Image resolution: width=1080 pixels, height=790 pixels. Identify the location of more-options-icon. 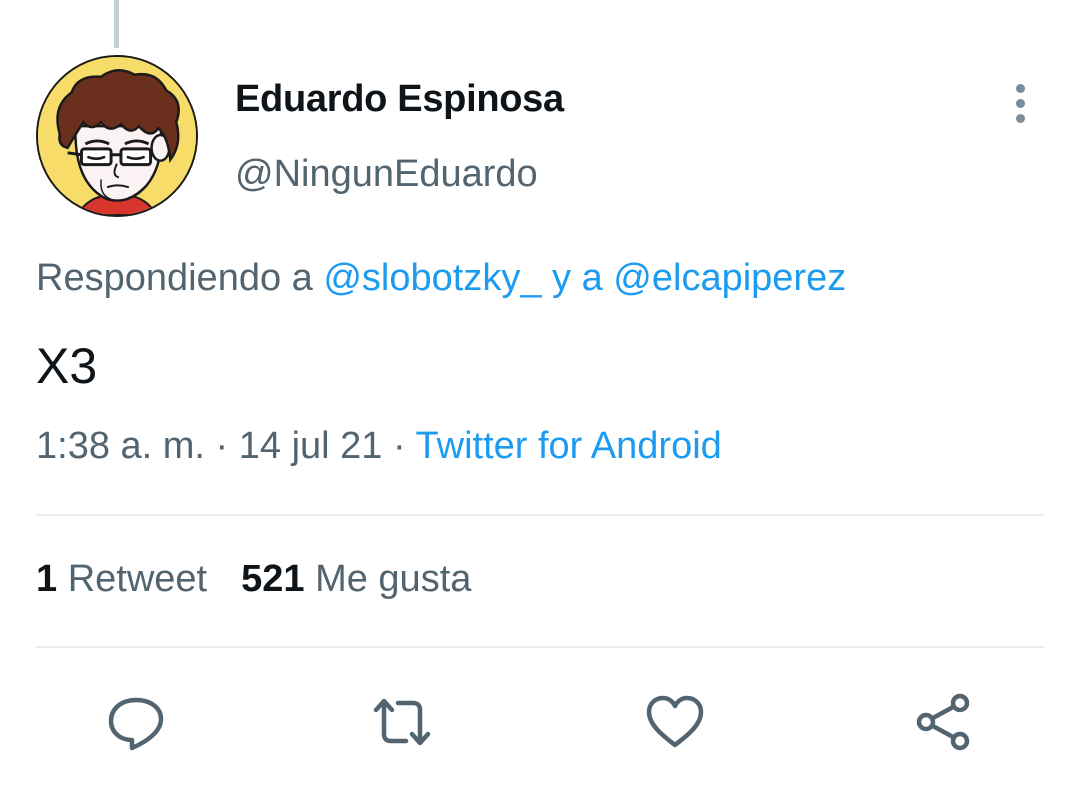
(1020, 88).